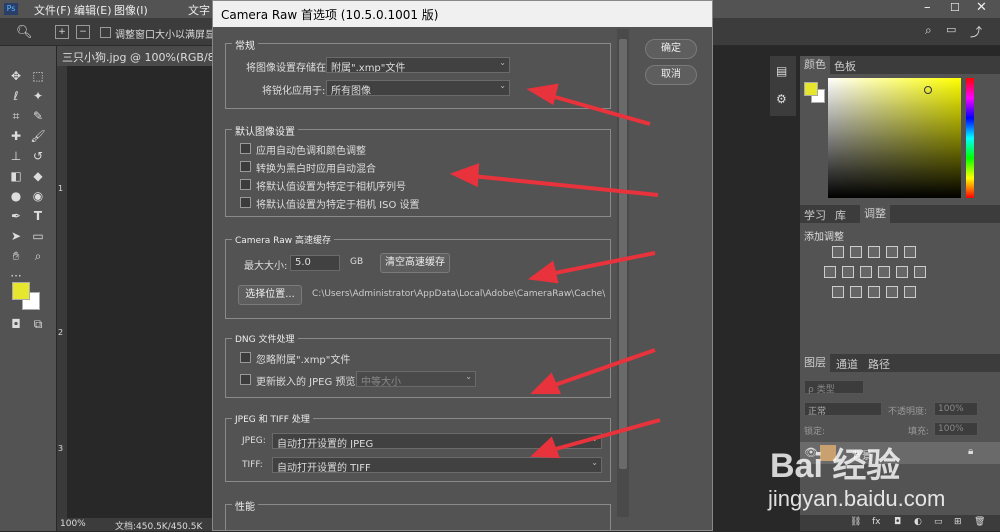  I want to click on doc-size: 文档:450.5K/450.5K, so click(159, 527).